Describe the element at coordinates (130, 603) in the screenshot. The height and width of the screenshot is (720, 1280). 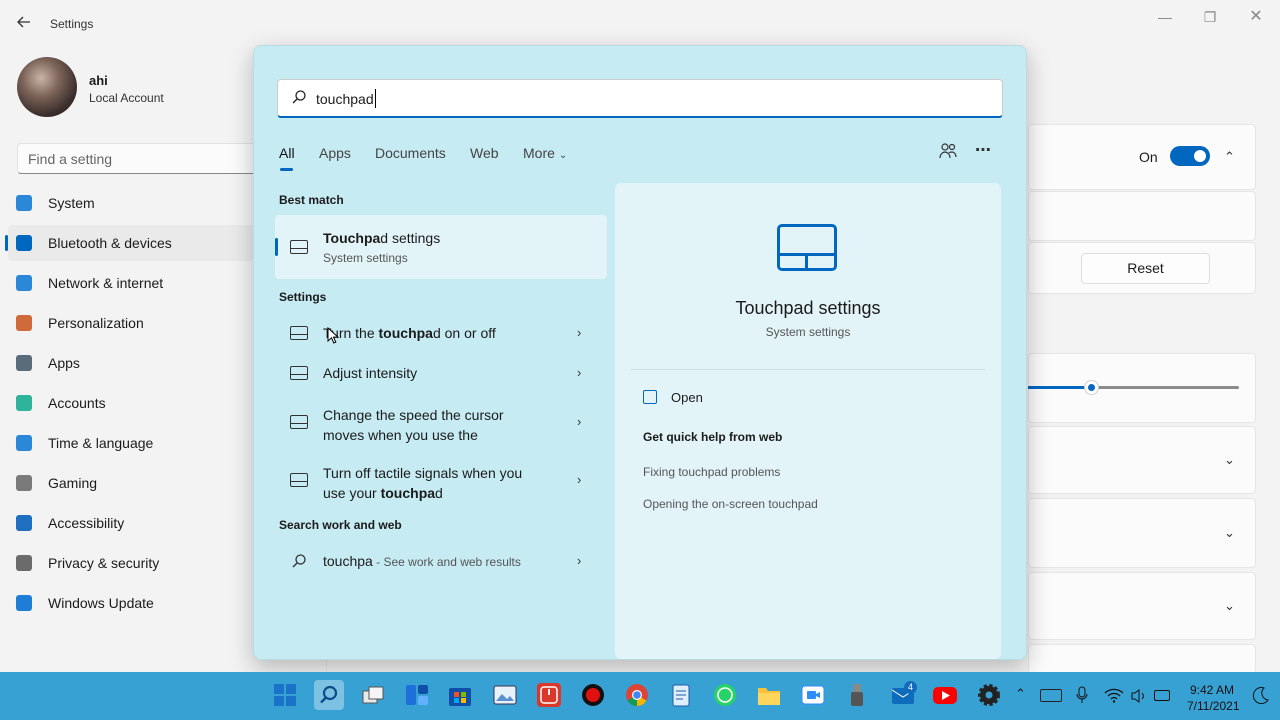
I see `sidebar-item-windows-update: Windows Update` at that location.